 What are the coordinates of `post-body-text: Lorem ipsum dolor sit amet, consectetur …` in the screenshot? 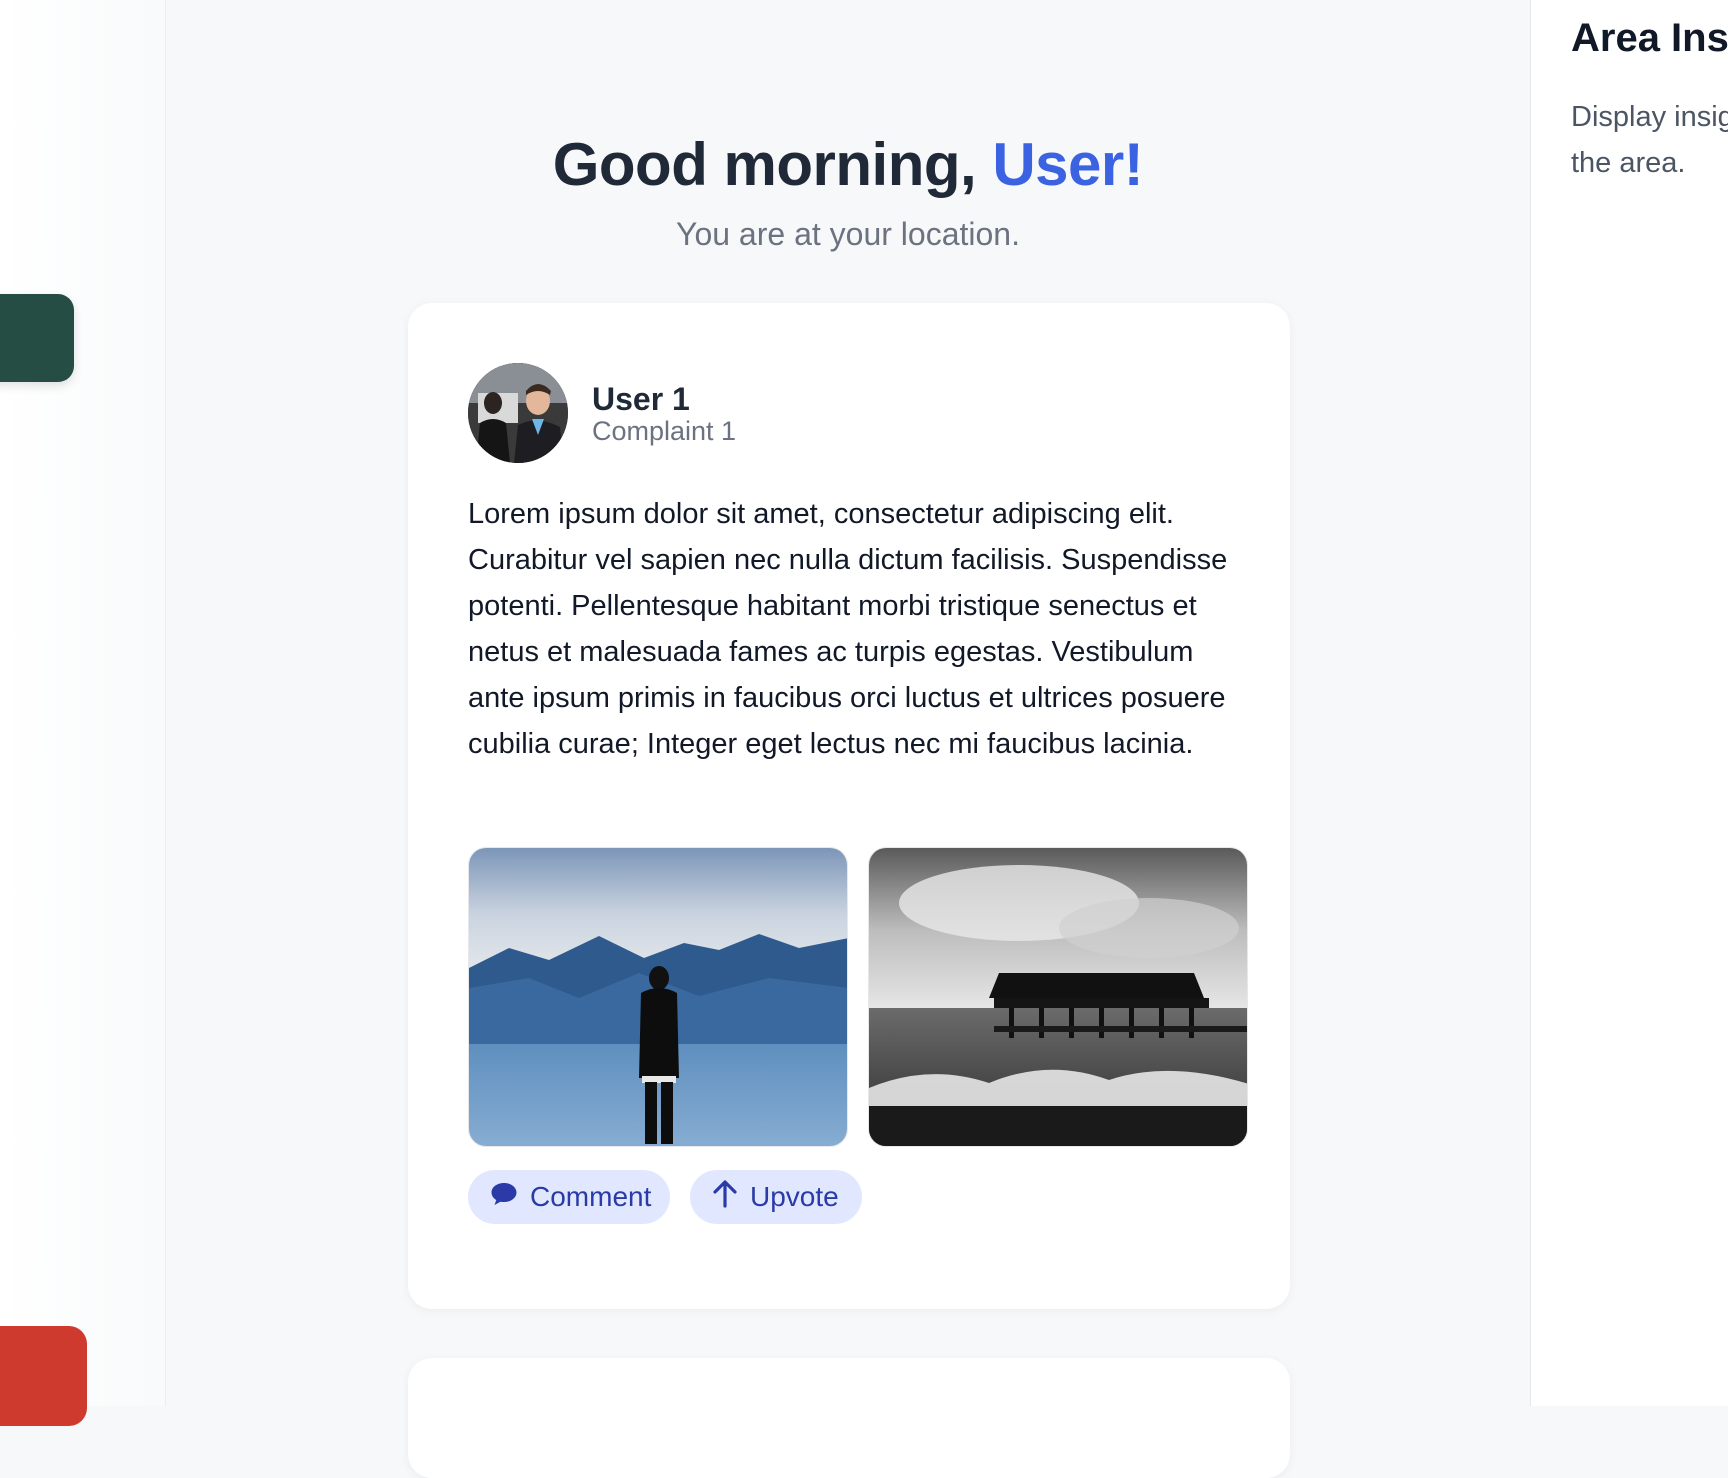 It's located at (848, 629).